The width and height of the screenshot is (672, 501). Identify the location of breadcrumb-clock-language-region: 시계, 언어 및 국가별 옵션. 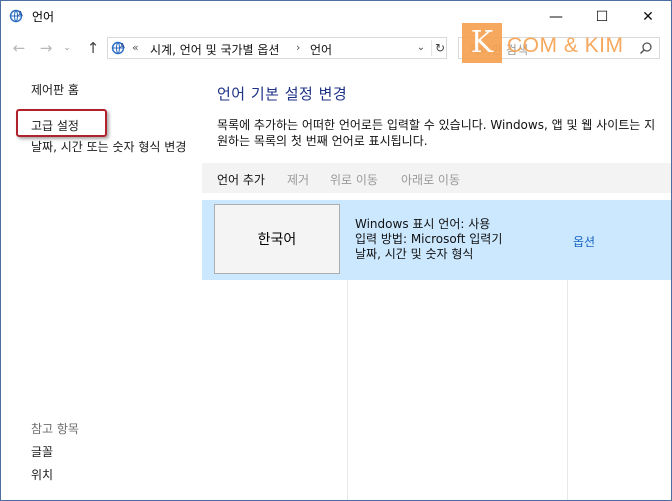
(214, 49).